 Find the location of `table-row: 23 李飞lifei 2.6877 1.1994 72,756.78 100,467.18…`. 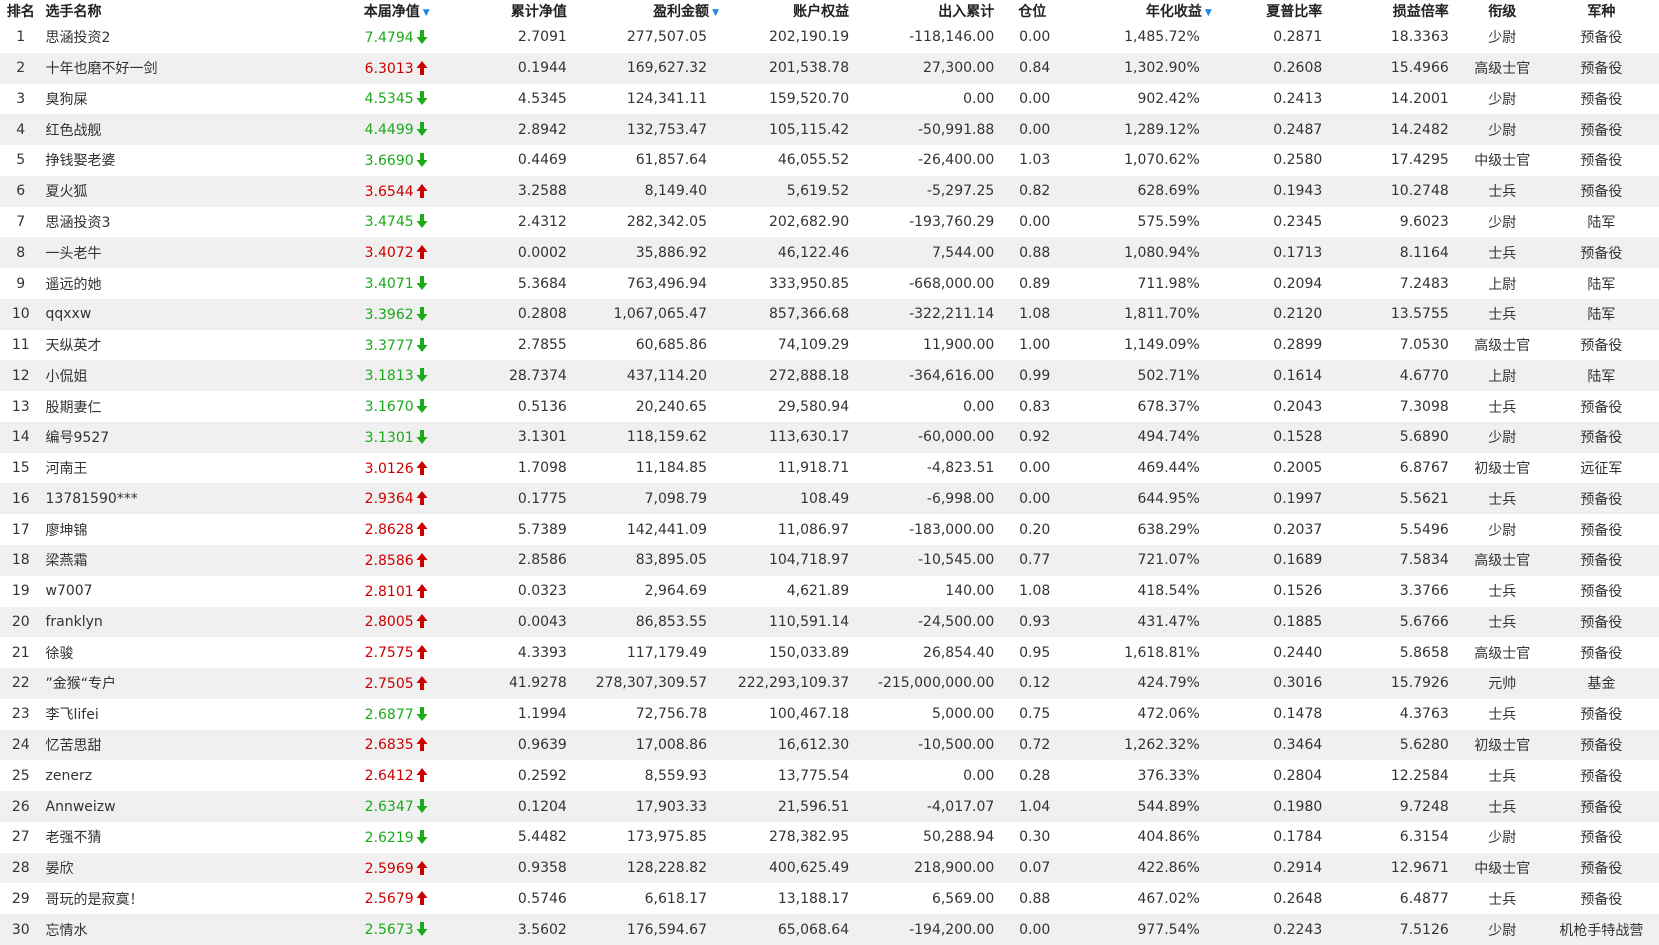

table-row: 23 李飞lifei 2.6877 1.1994 72,756.78 100,467.18… is located at coordinates (829, 714).